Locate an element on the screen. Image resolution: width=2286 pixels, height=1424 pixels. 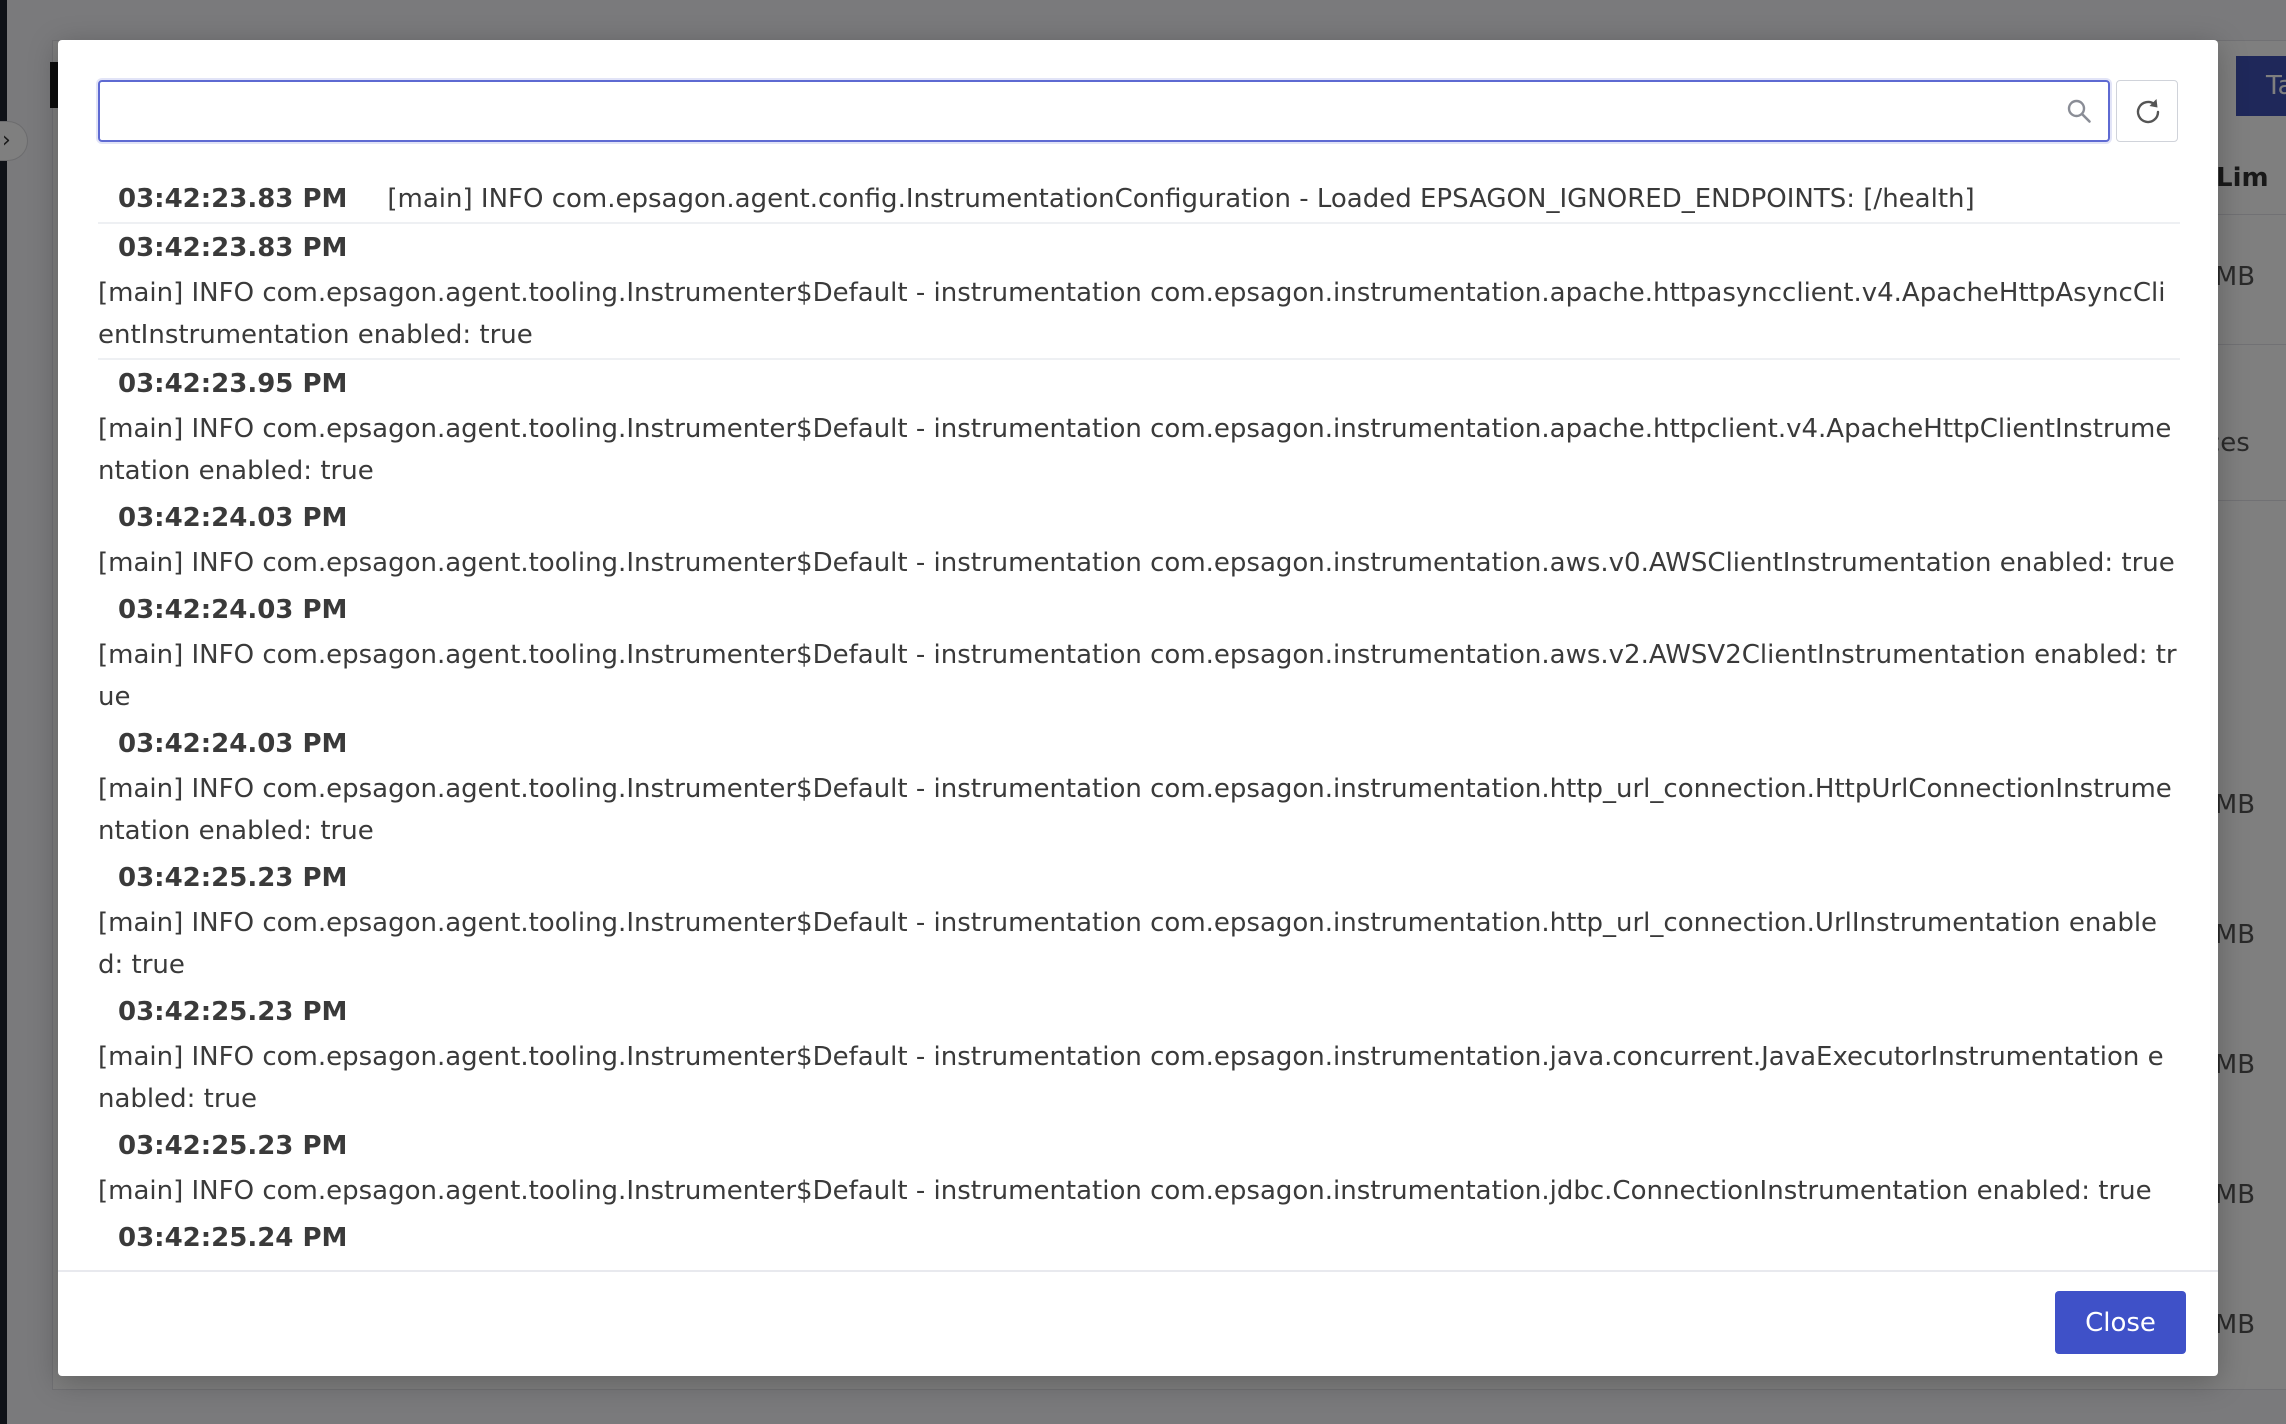
modal-footer: Close is located at coordinates (1138, 1324).